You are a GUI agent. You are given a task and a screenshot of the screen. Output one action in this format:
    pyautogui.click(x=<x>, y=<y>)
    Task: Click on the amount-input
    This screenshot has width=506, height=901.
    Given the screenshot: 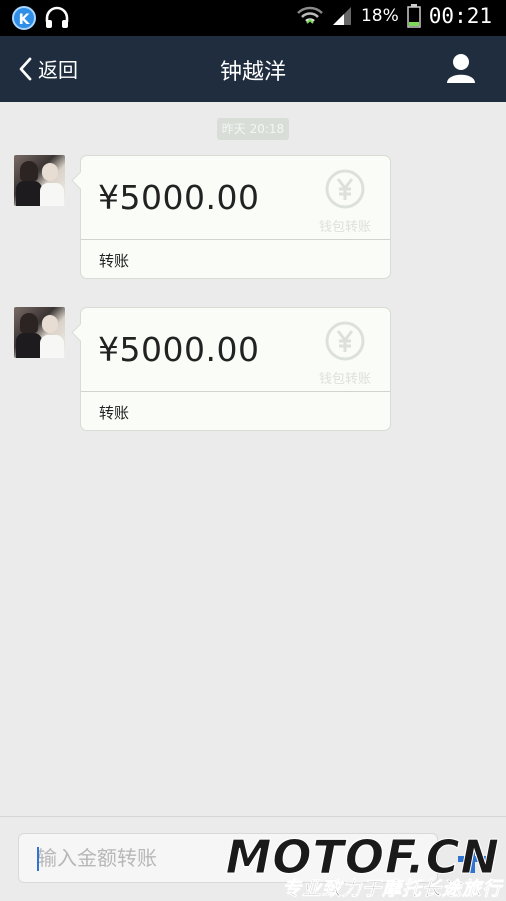 What is the action you would take?
    pyautogui.click(x=228, y=858)
    